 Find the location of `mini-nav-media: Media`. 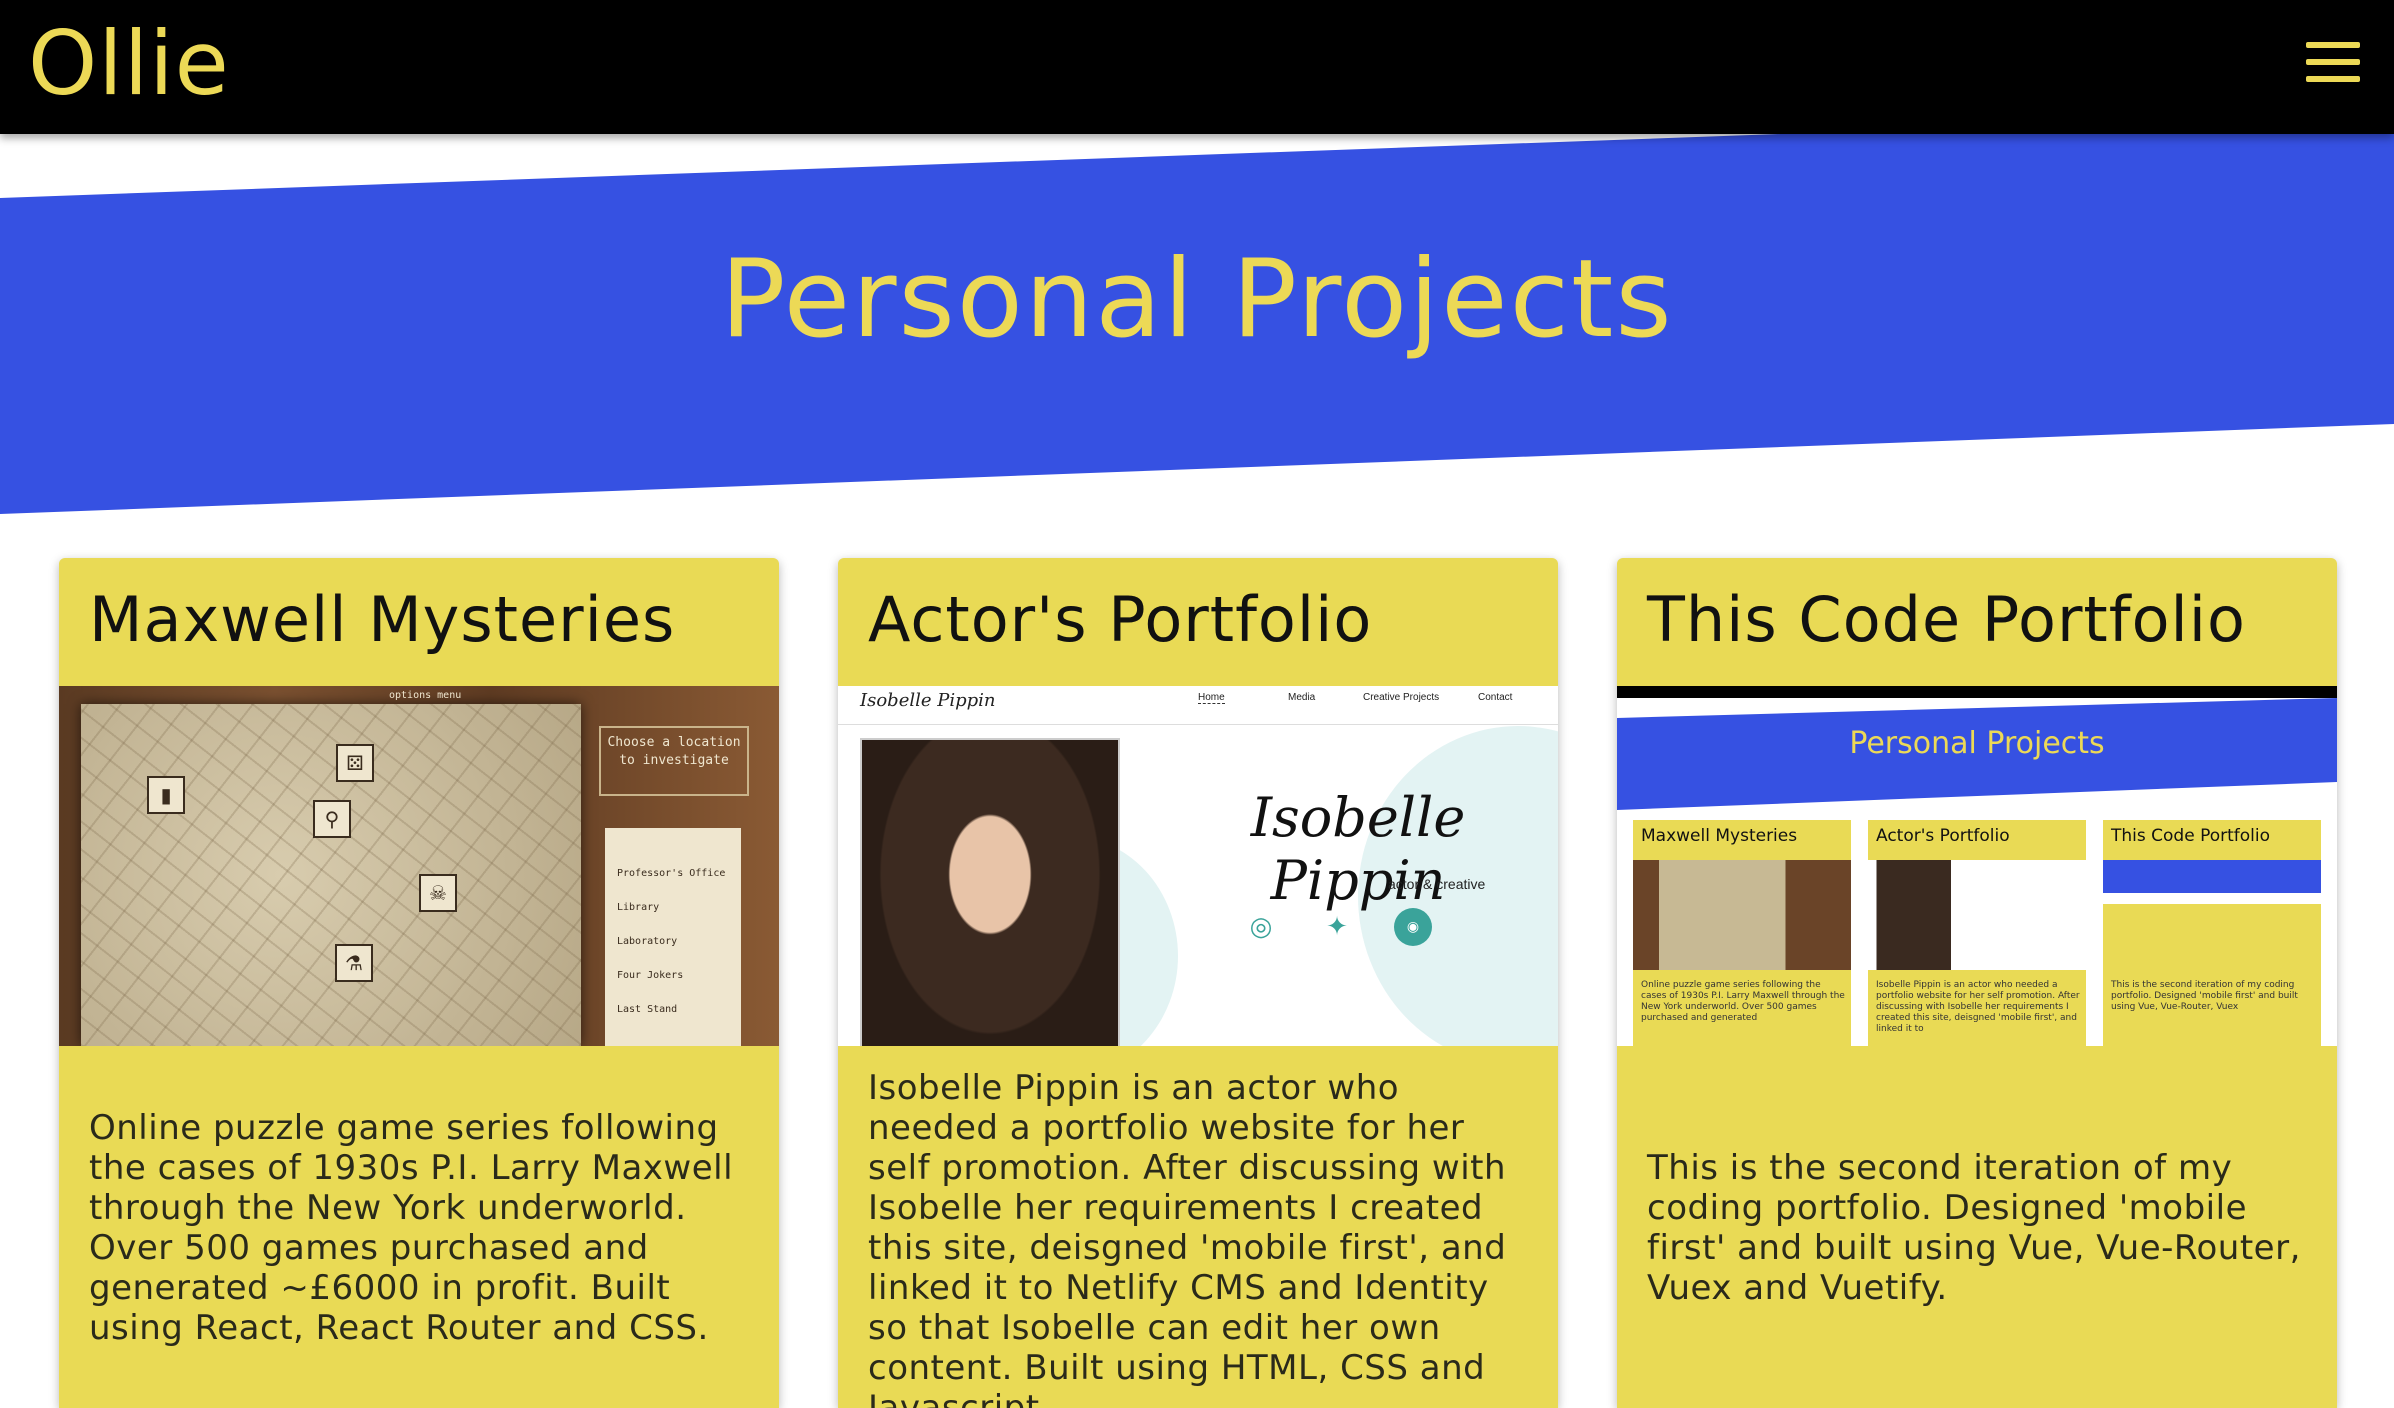

mini-nav-media: Media is located at coordinates (1302, 697).